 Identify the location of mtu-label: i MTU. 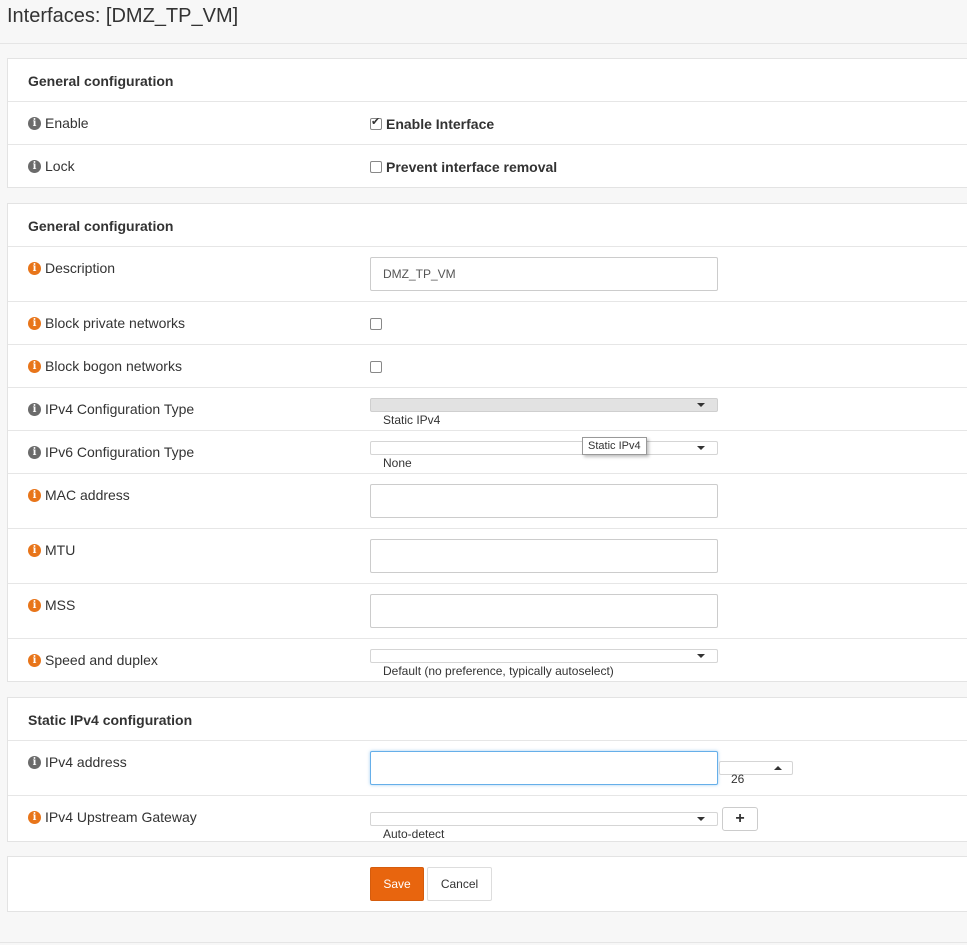
(51, 550).